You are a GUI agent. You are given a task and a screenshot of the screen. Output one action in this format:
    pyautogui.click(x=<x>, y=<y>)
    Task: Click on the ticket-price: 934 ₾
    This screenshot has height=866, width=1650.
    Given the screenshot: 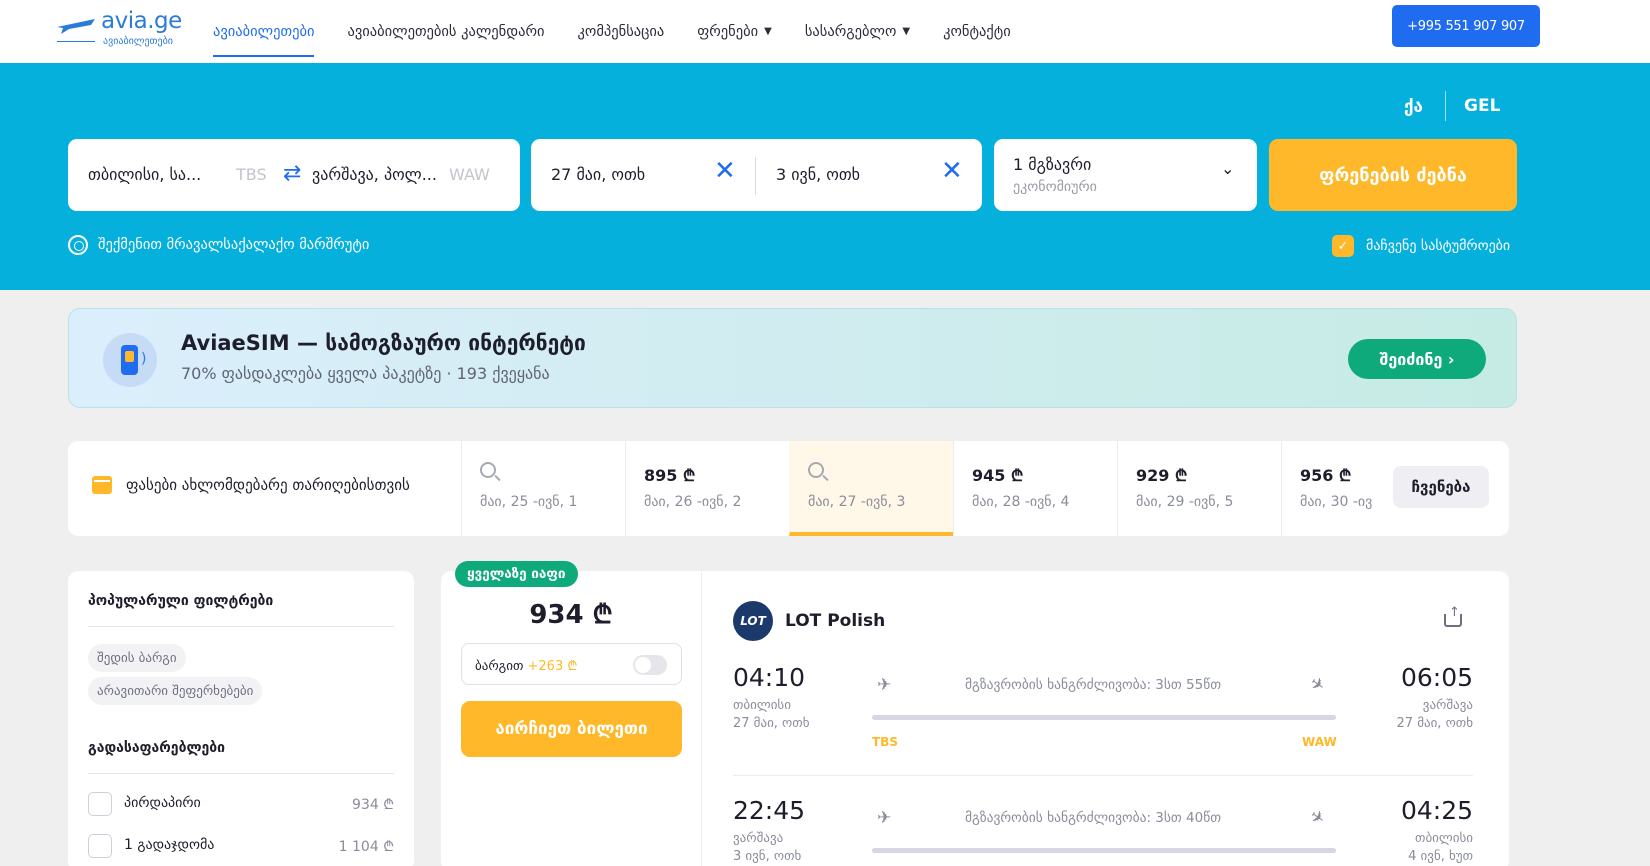 What is the action you would take?
    pyautogui.click(x=571, y=615)
    